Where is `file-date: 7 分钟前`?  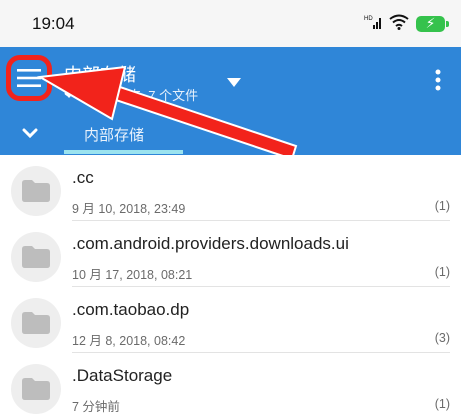
file-date: 7 分钟前 is located at coordinates (96, 407).